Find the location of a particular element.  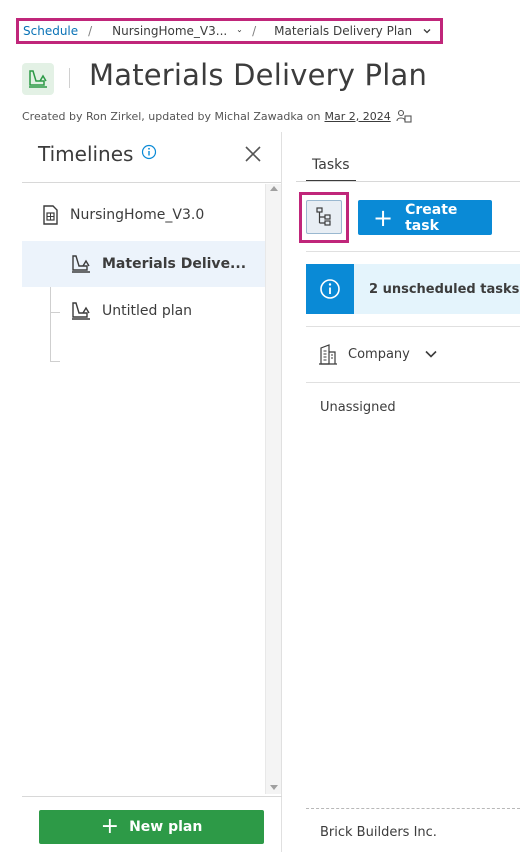

hierarchy-icon is located at coordinates (323, 216).